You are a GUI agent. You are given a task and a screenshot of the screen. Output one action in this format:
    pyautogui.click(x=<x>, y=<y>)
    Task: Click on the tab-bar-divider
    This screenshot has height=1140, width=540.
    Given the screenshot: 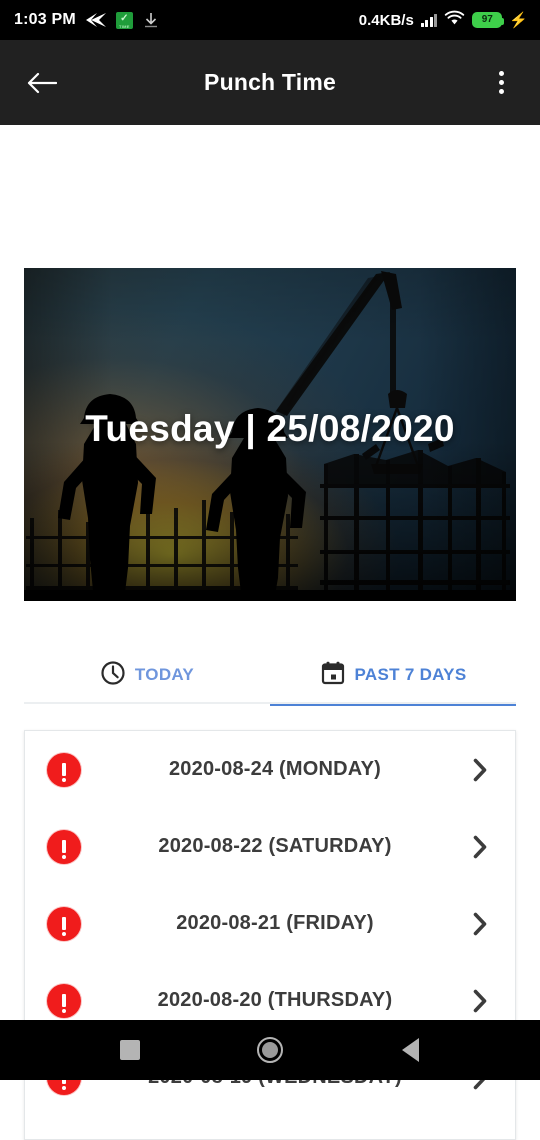 What is the action you would take?
    pyautogui.click(x=270, y=703)
    